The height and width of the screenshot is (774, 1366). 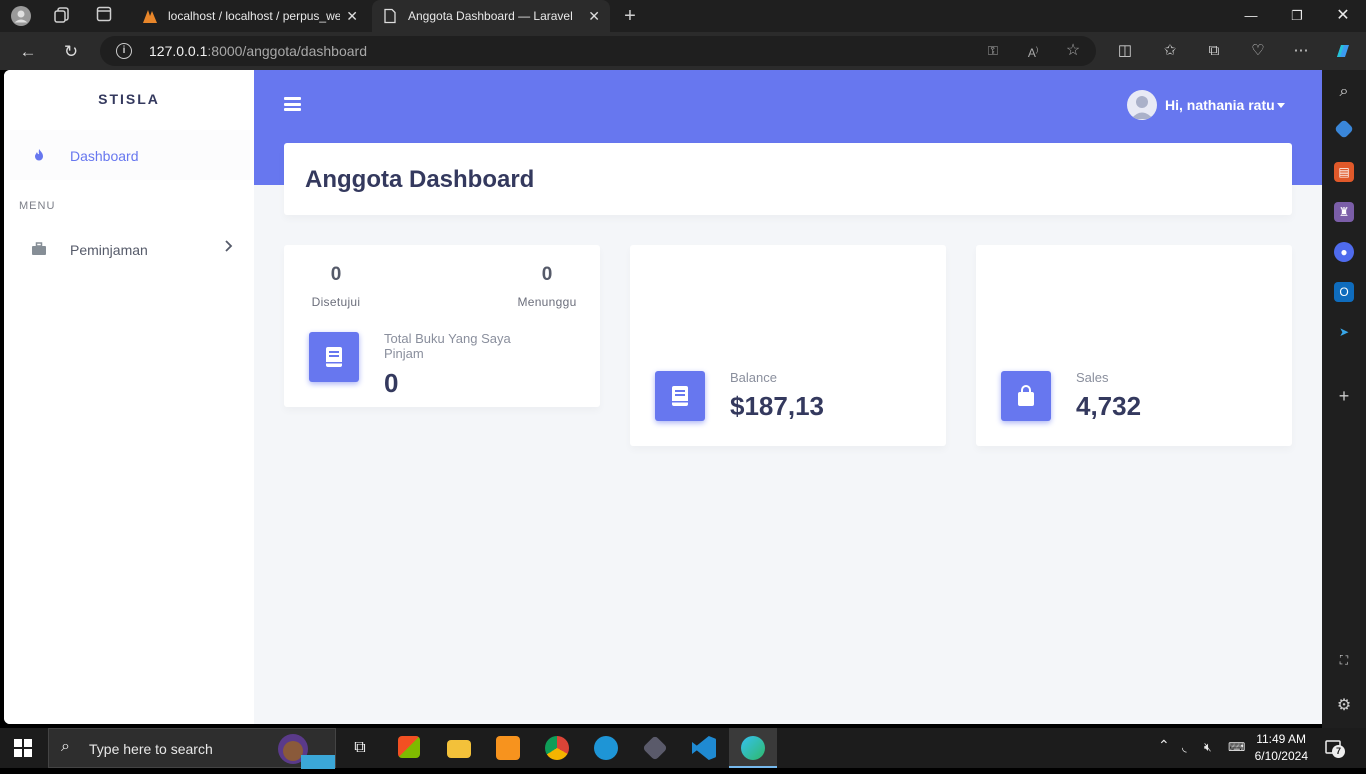 What do you see at coordinates (292, 104) in the screenshot?
I see `hamburger-menu-icon` at bounding box center [292, 104].